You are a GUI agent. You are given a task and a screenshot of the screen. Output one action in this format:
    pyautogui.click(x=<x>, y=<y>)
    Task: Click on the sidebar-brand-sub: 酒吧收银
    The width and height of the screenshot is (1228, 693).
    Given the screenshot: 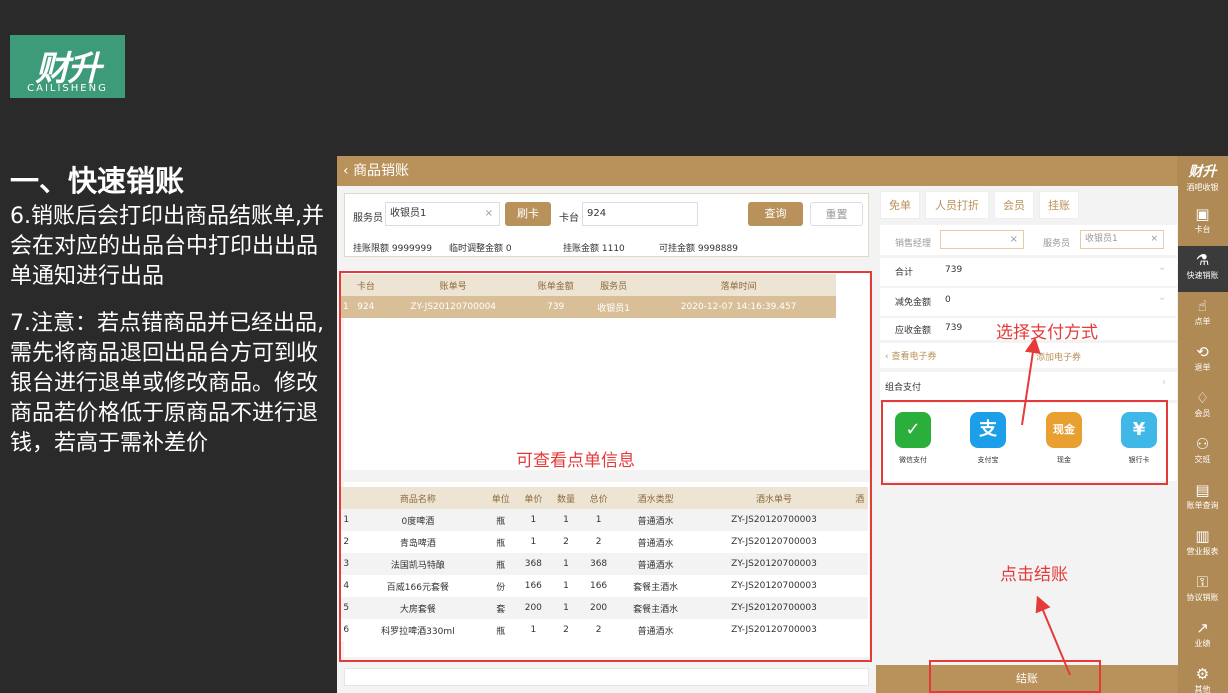 What is the action you would take?
    pyautogui.click(x=1202, y=187)
    